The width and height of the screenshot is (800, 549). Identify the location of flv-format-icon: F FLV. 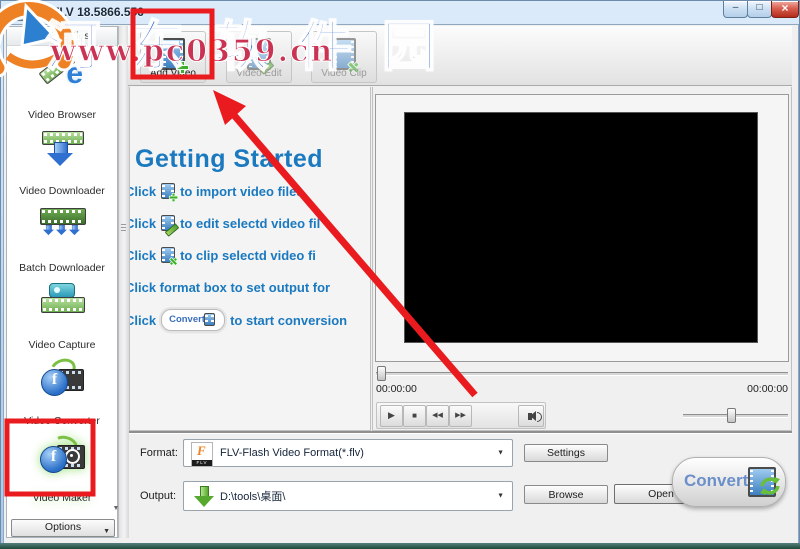
(202, 454).